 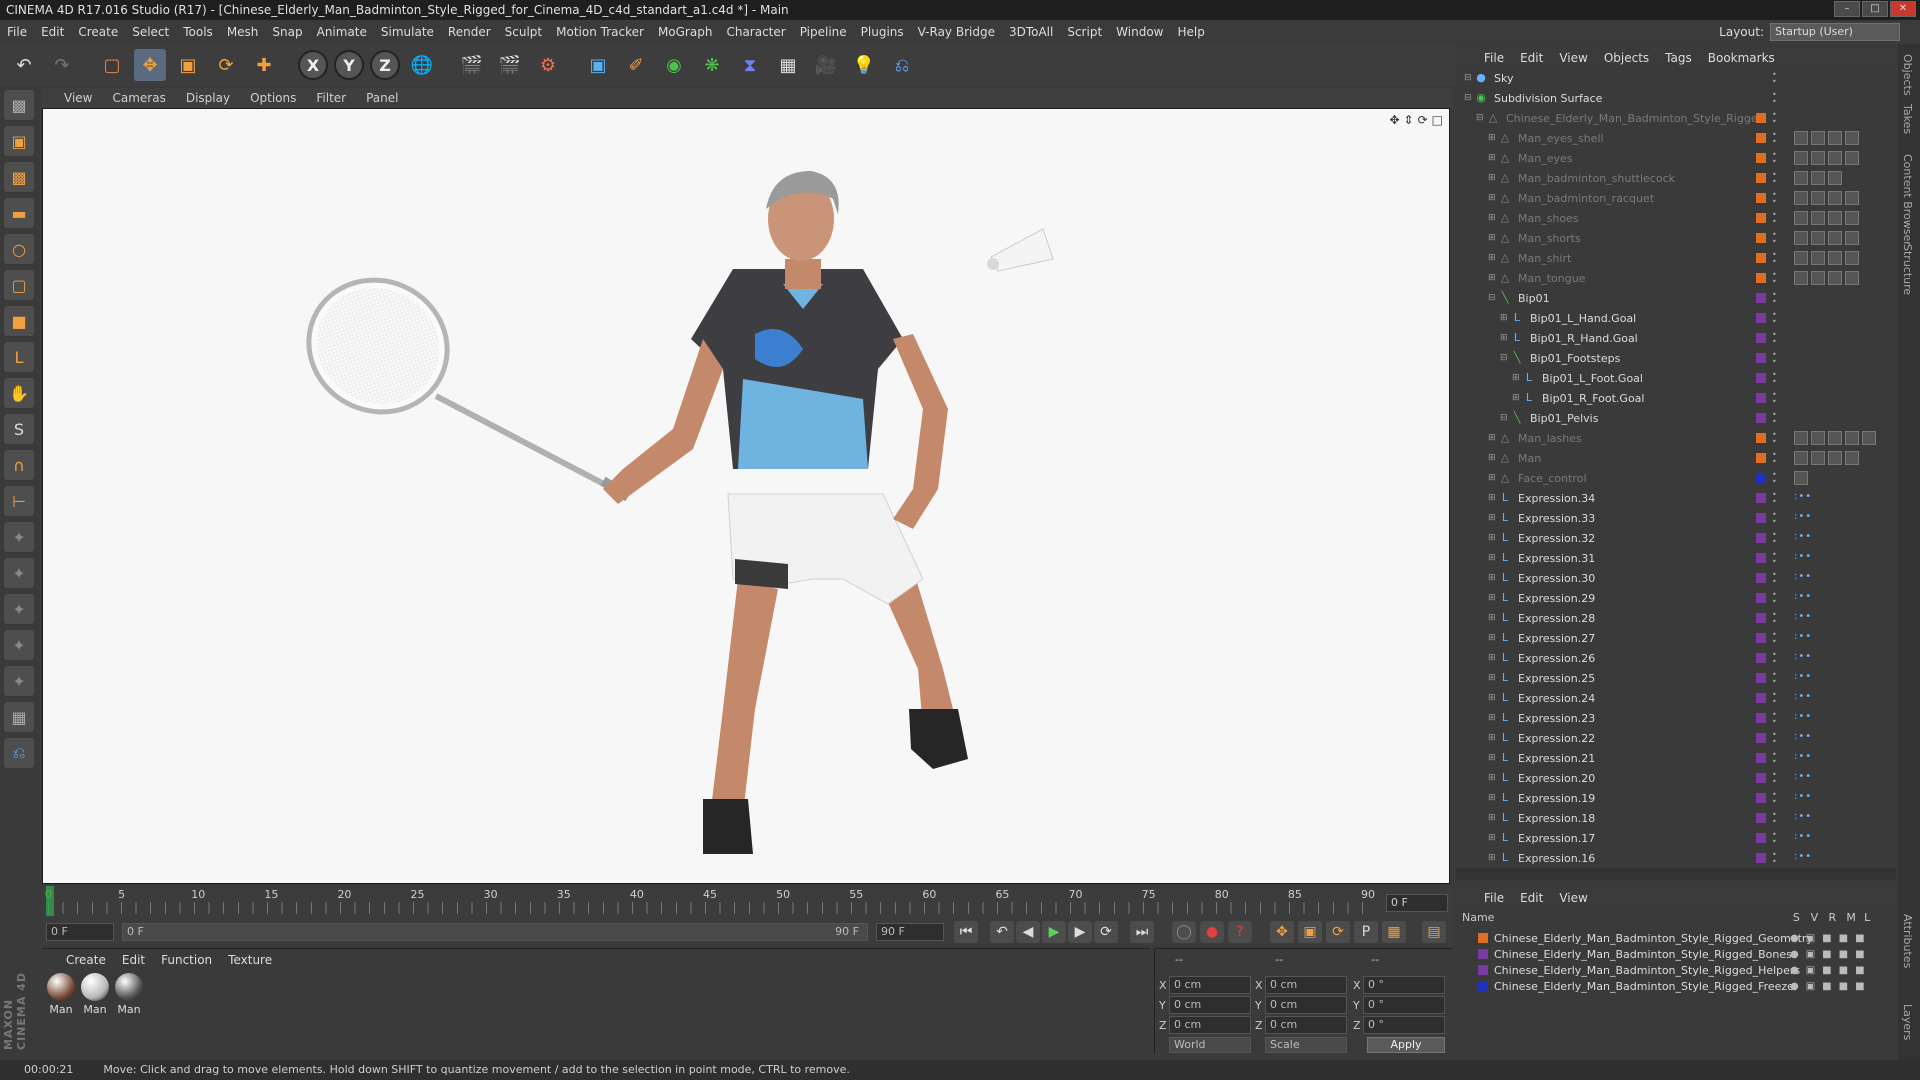 What do you see at coordinates (1626, 58) in the screenshot?
I see `object-menu-objects: Objects` at bounding box center [1626, 58].